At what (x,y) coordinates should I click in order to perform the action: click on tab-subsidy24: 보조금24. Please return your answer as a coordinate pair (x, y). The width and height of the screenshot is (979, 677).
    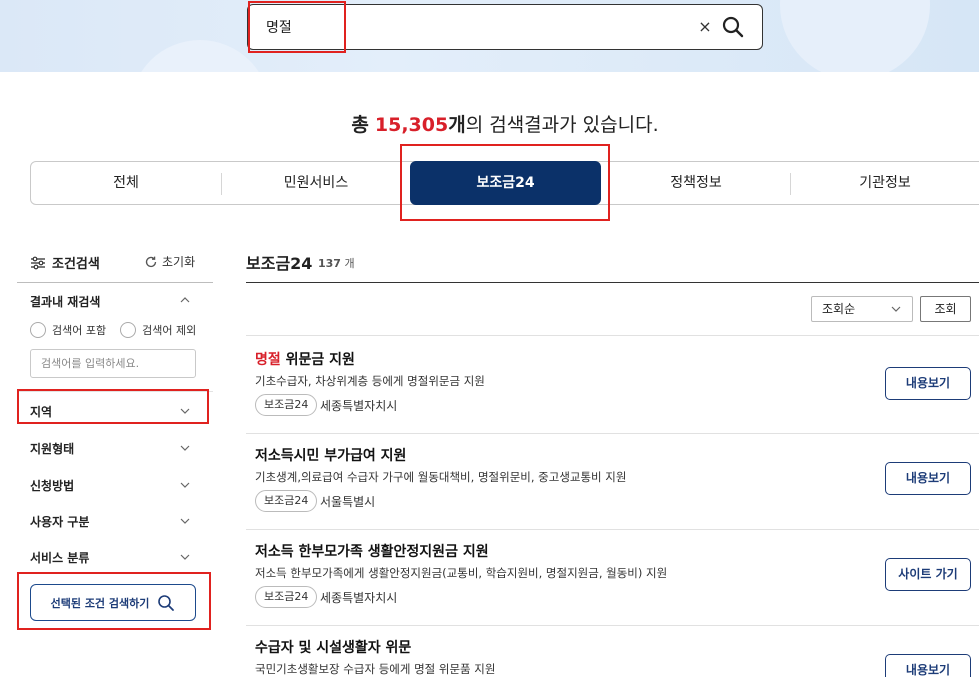
    Looking at the image, I should click on (505, 183).